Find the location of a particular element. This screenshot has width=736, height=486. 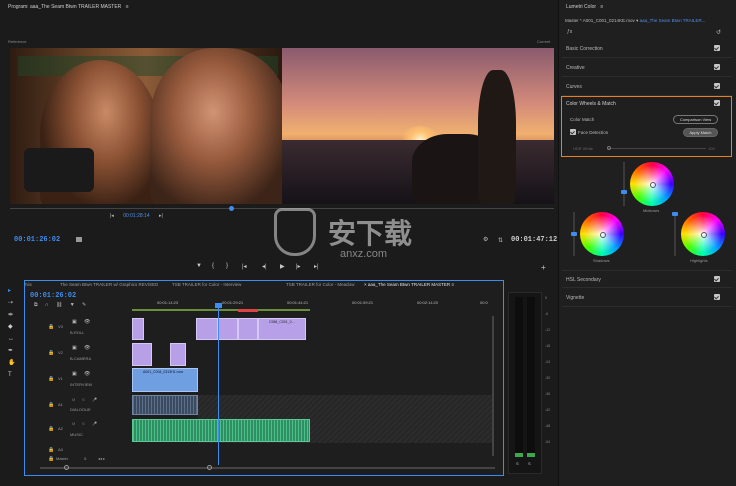

color-wheels-checkbox is located at coordinates (717, 103).